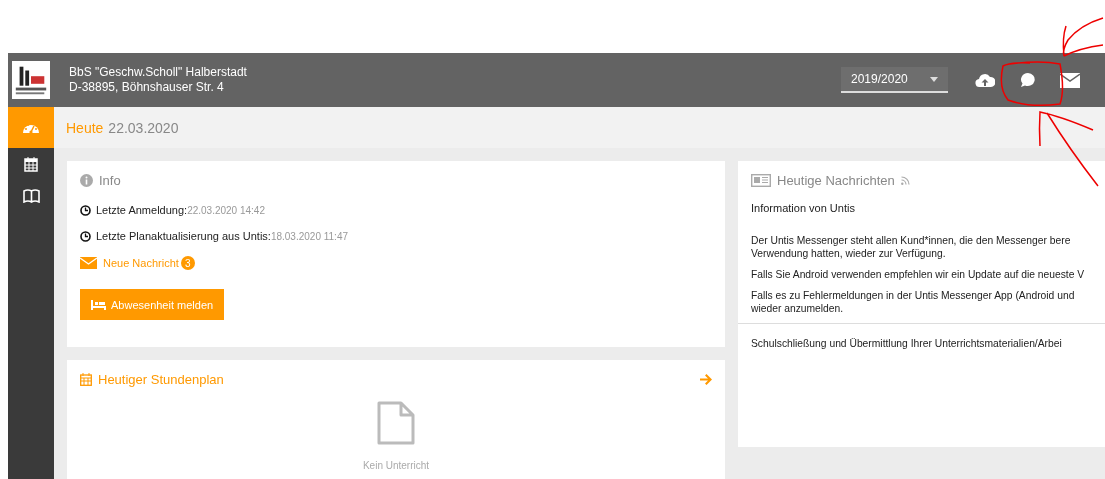 The image size is (1105, 479). What do you see at coordinates (1028, 80) in the screenshot?
I see `chat-bubble-icon` at bounding box center [1028, 80].